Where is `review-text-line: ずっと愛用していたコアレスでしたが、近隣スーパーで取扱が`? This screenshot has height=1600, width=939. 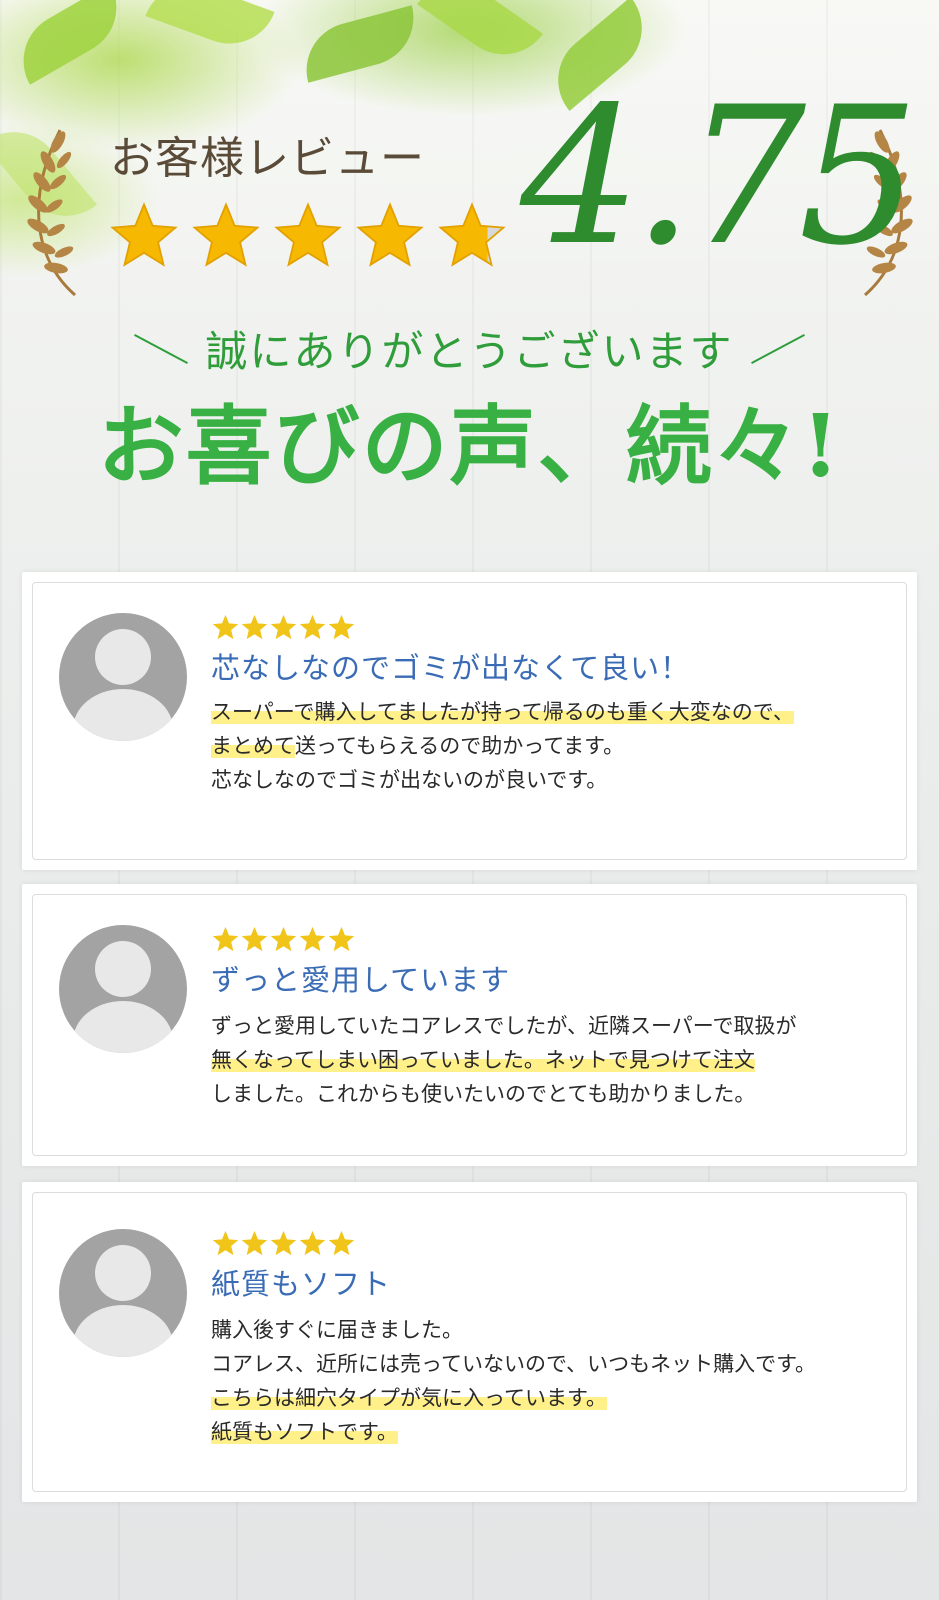 review-text-line: ずっと愛用していたコアレスでしたが、近隣スーパーで取扱が is located at coordinates (504, 1026).